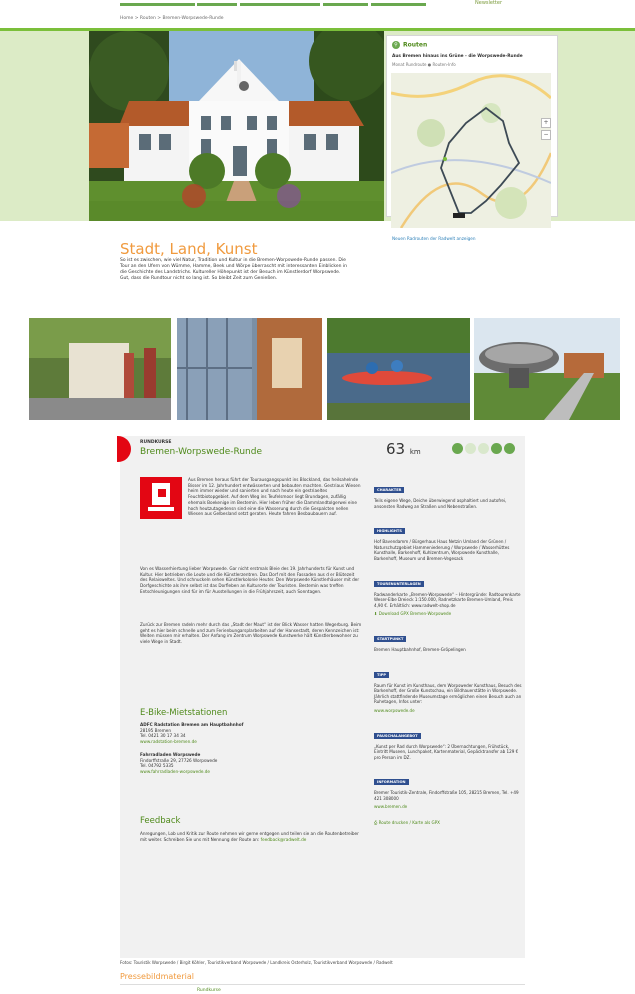  What do you see at coordinates (171, 18) in the screenshot?
I see `breadcrumb: Home > Routen > Bremen-Worpswede-Runde` at bounding box center [171, 18].